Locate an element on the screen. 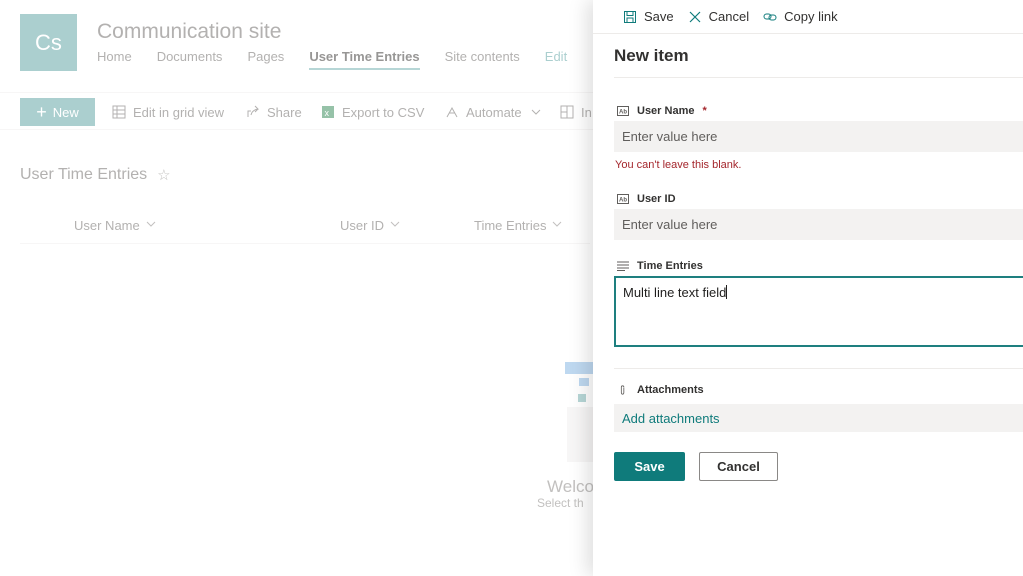 Image resolution: width=1023 pixels, height=576 pixels. user-id-label: Ab User ID is located at coordinates (646, 199).